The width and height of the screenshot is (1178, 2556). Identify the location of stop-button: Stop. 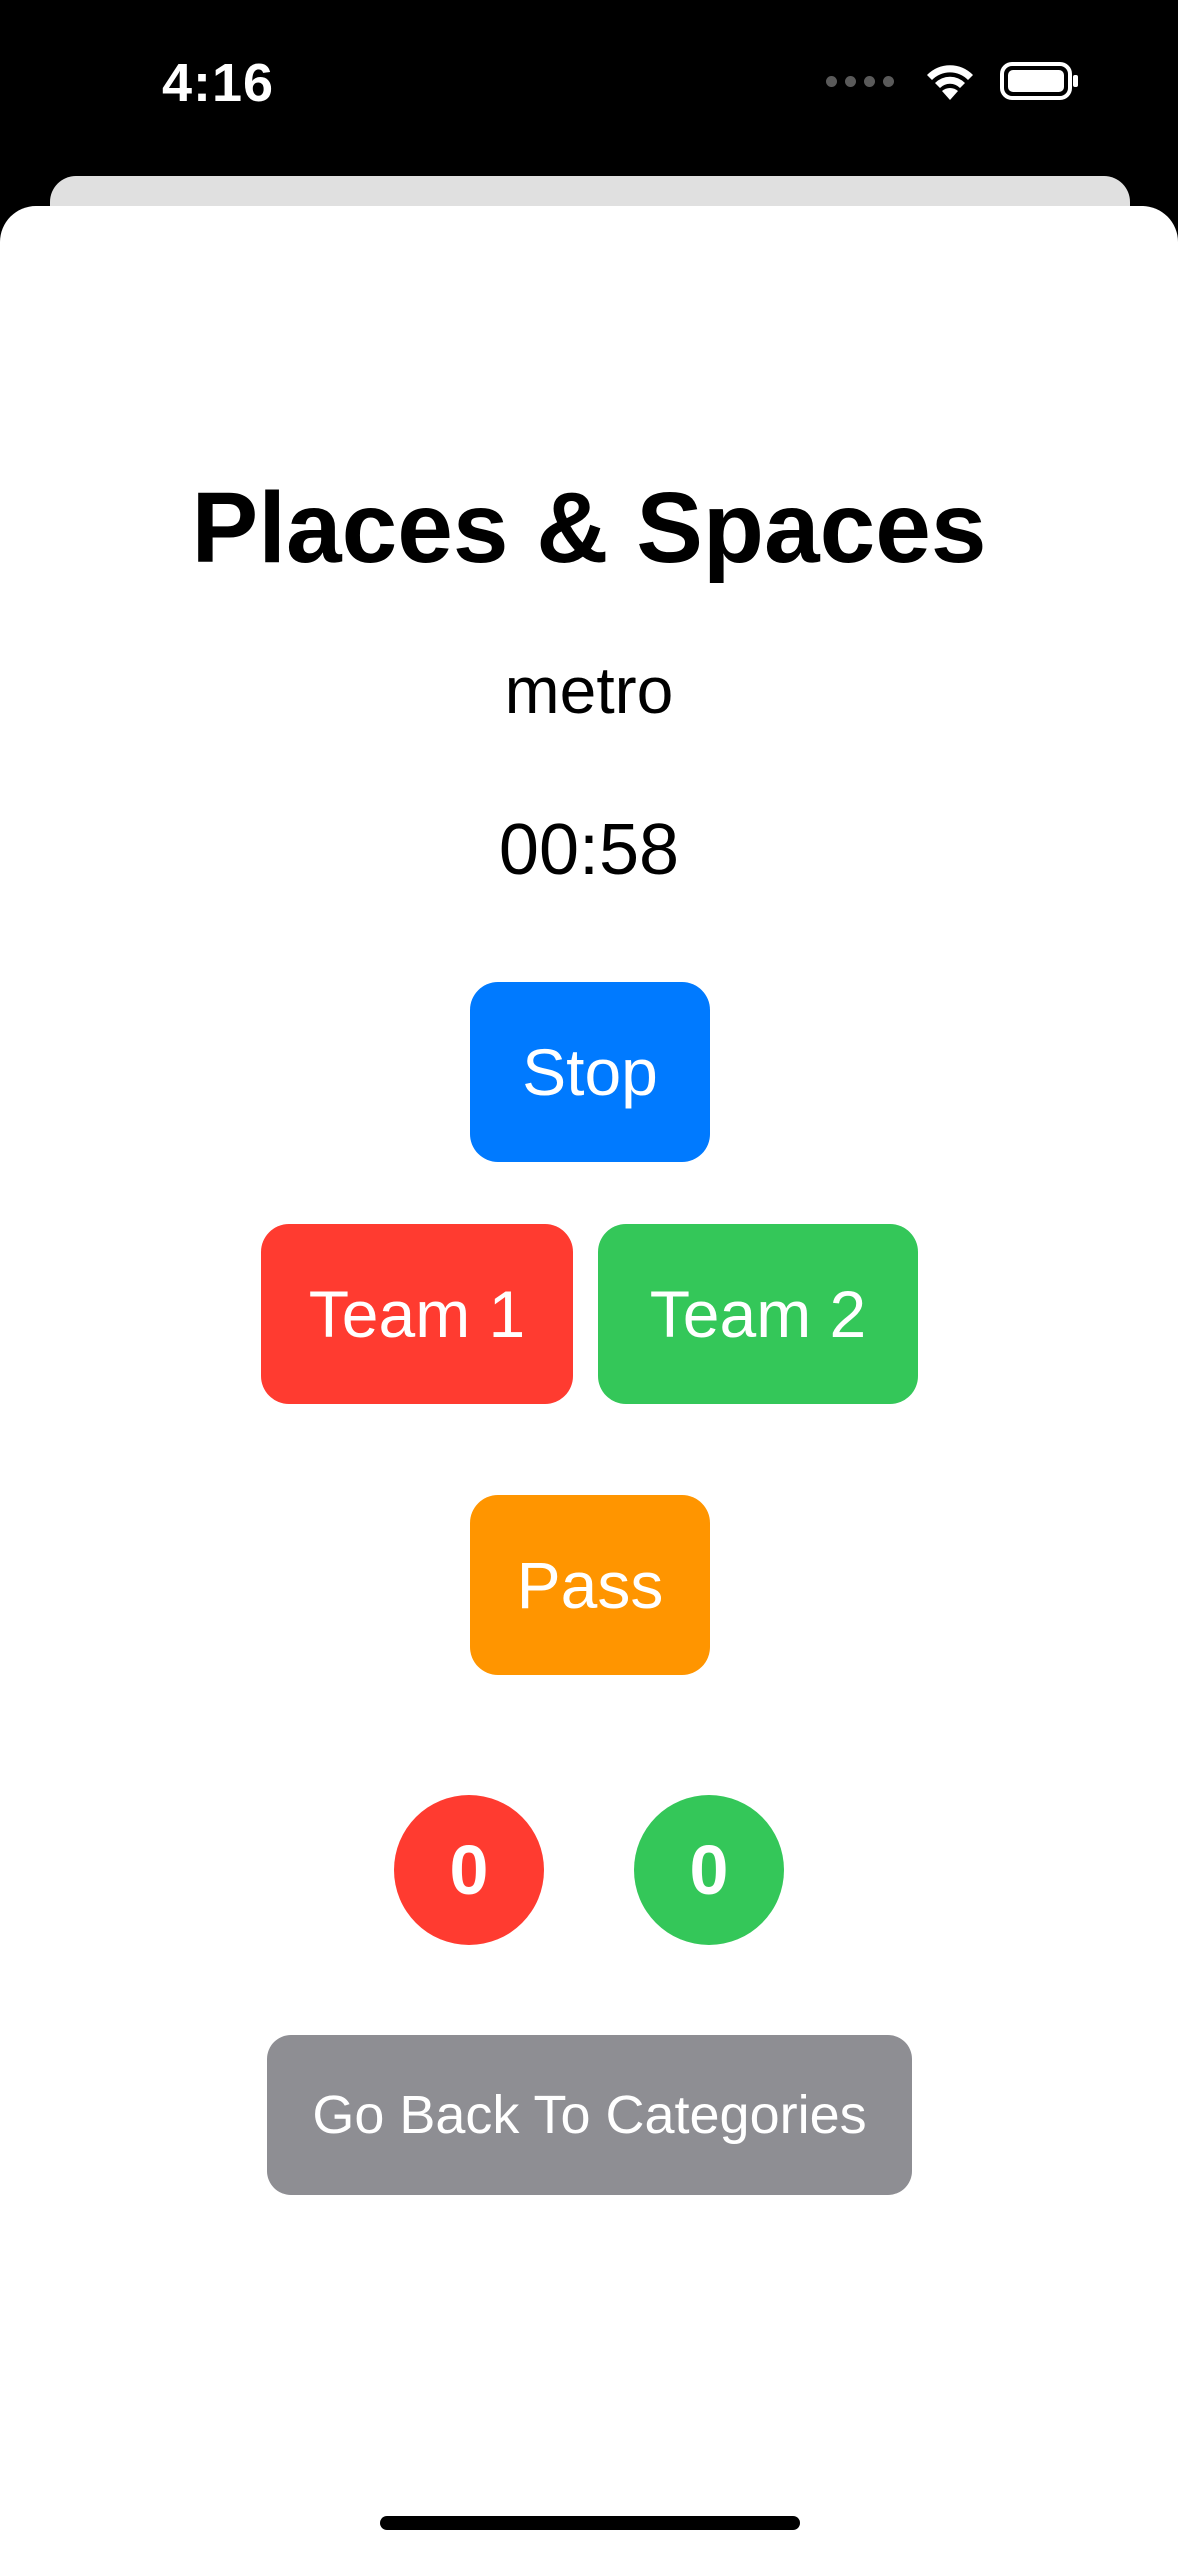
(590, 1072).